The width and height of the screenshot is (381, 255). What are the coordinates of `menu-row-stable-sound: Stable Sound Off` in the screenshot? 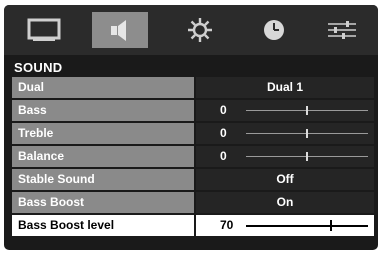 It's located at (193, 179).